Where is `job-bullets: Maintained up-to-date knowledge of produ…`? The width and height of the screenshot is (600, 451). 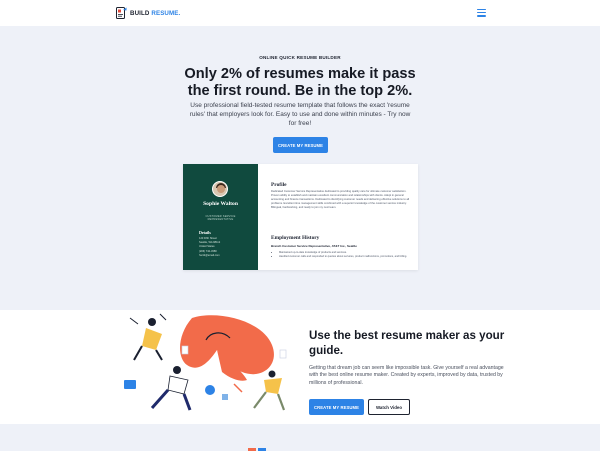 job-bullets: Maintained up-to-date knowledge of produ… is located at coordinates (342, 255).